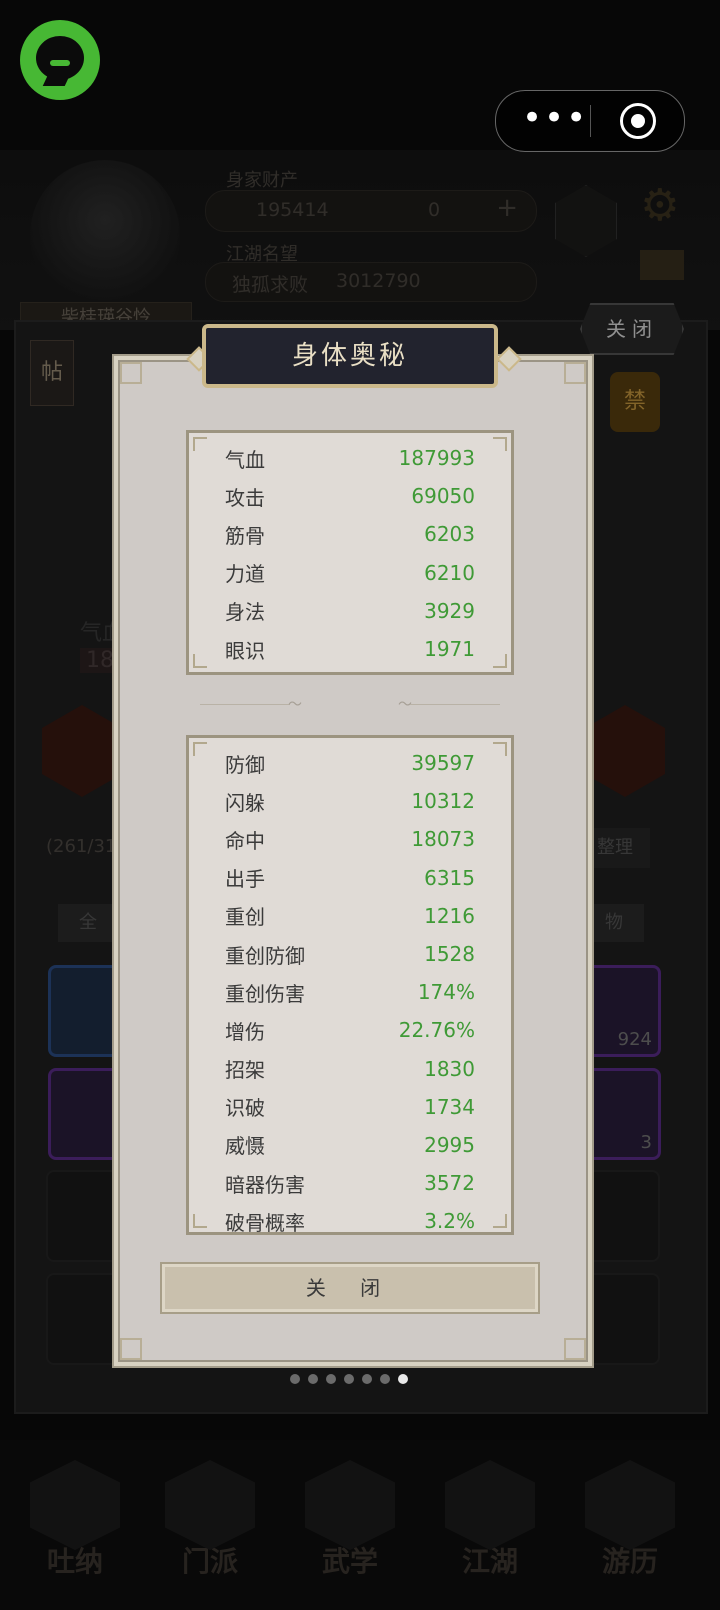 The image size is (720, 1610). What do you see at coordinates (350, 1069) in the screenshot?
I see `stat-row: 招架 1830` at bounding box center [350, 1069].